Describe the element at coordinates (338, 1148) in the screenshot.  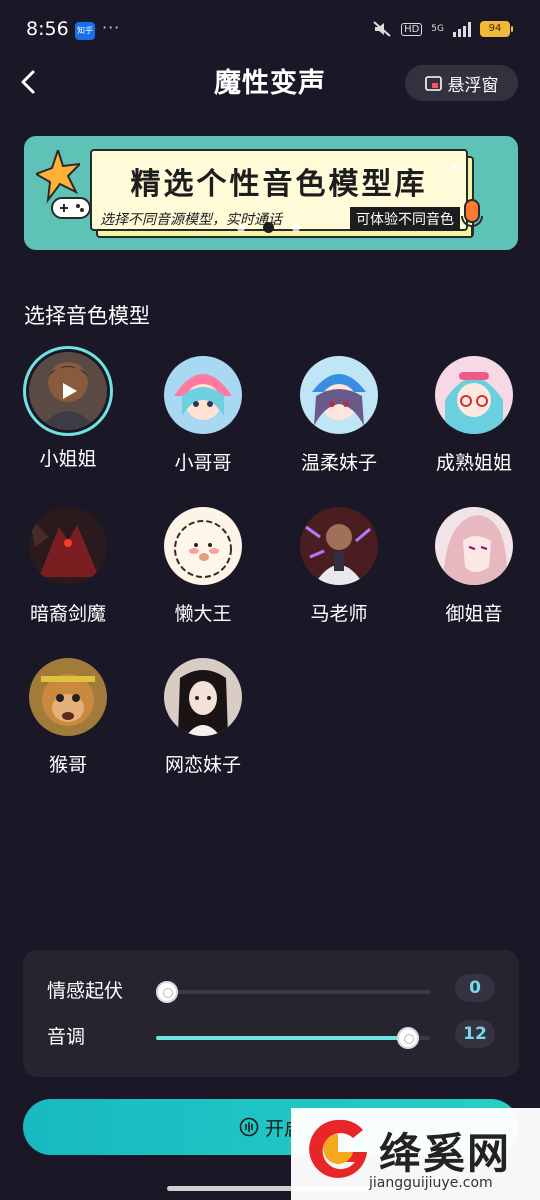
I see `watermark-logo` at that location.